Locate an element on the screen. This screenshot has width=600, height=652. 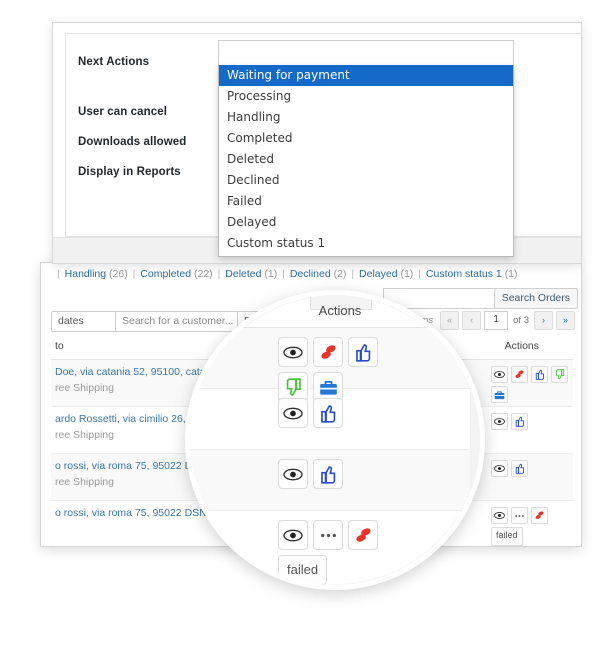
dropdown-option-handling: Handling is located at coordinates (366, 117).